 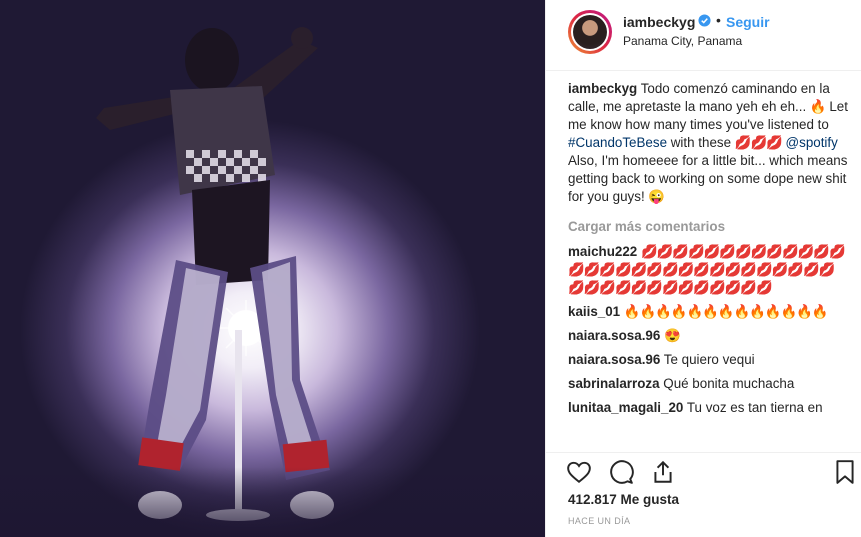 What do you see at coordinates (614, 383) in the screenshot?
I see `comment-username: sabrinalarroza` at bounding box center [614, 383].